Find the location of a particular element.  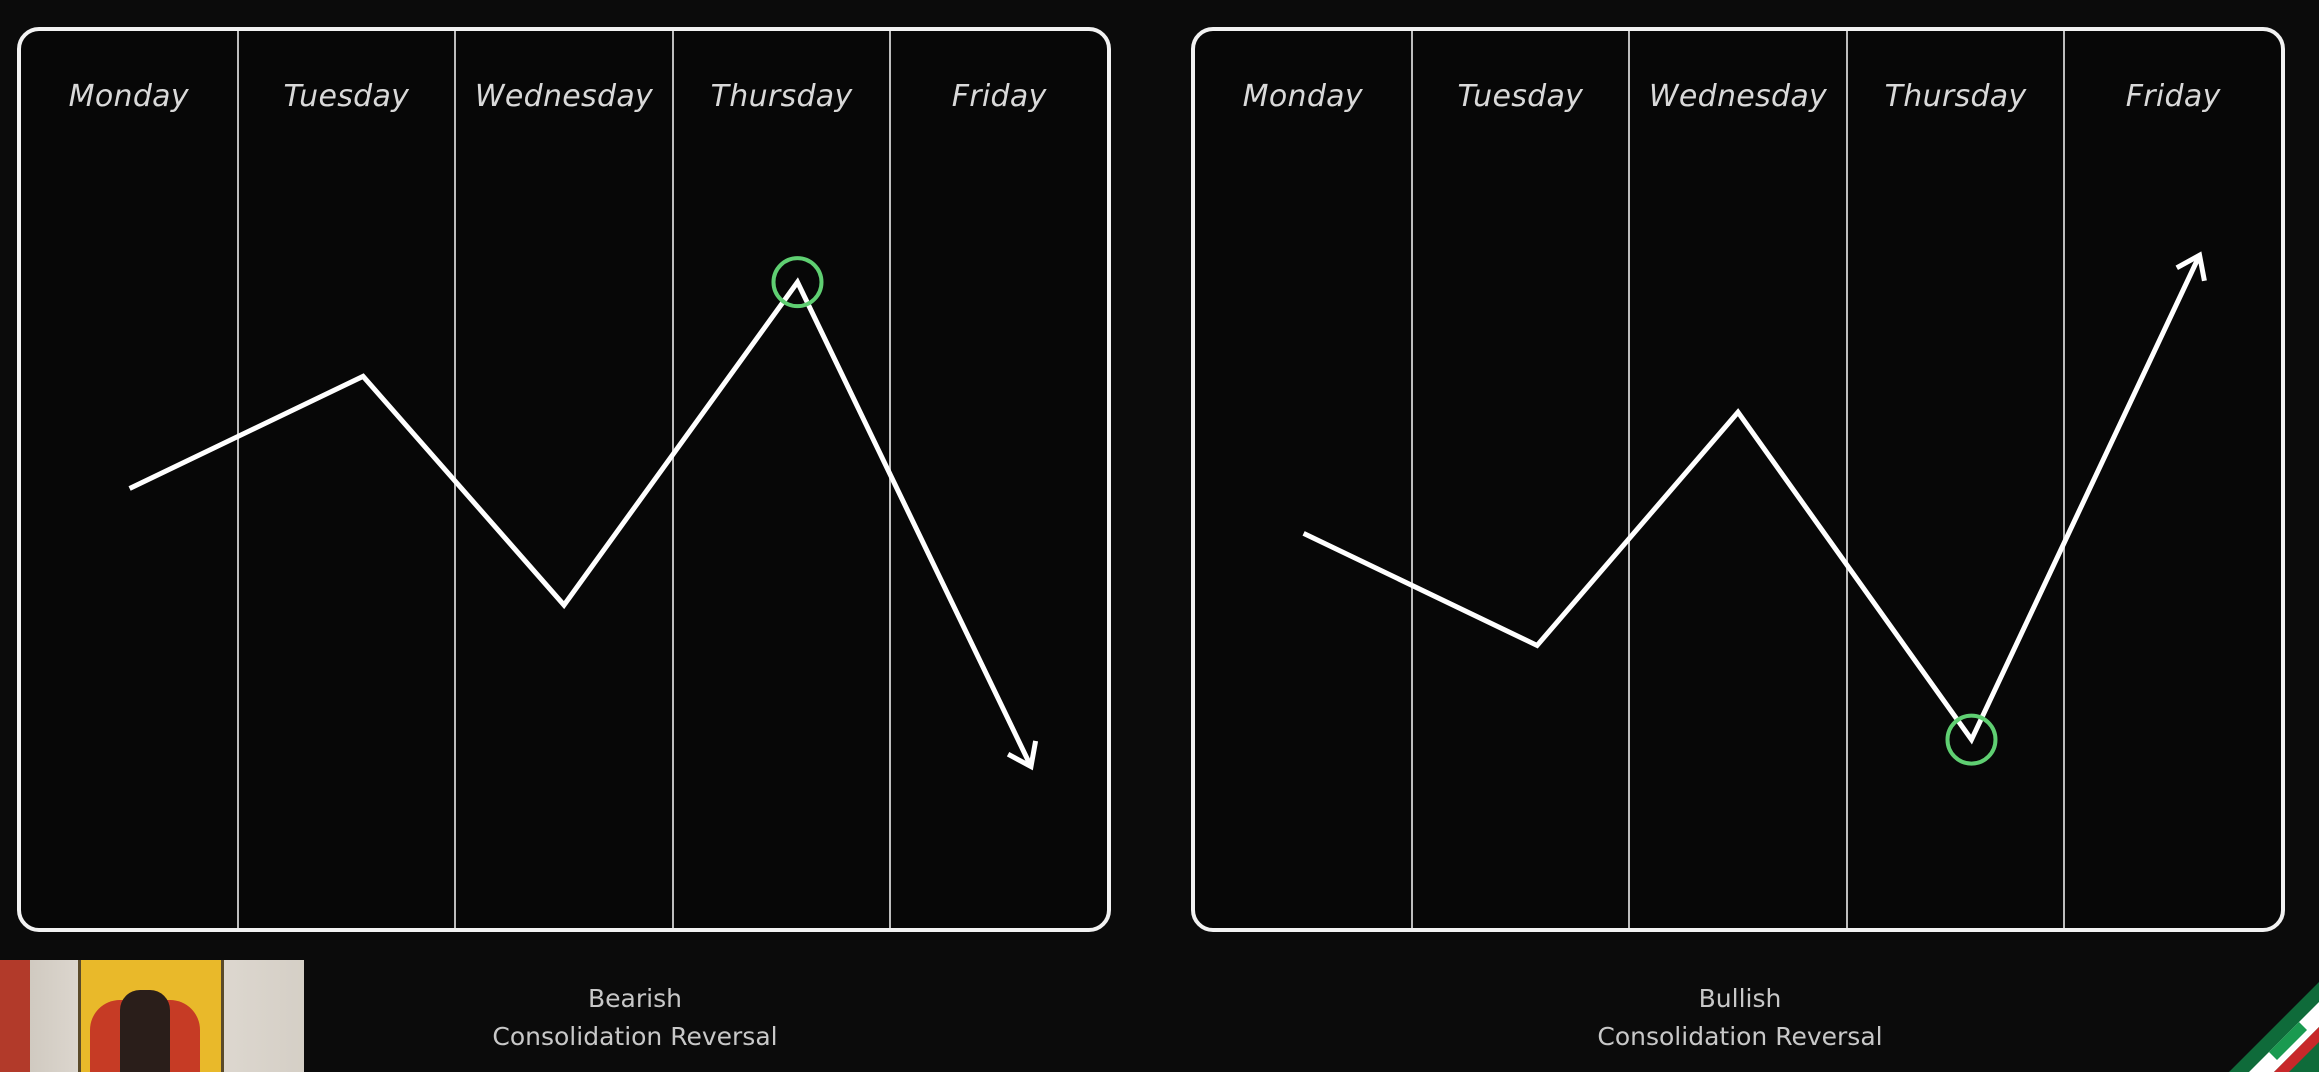

bullish-caption: Bullish Consolidation Reversal is located at coordinates (1740, 1018).